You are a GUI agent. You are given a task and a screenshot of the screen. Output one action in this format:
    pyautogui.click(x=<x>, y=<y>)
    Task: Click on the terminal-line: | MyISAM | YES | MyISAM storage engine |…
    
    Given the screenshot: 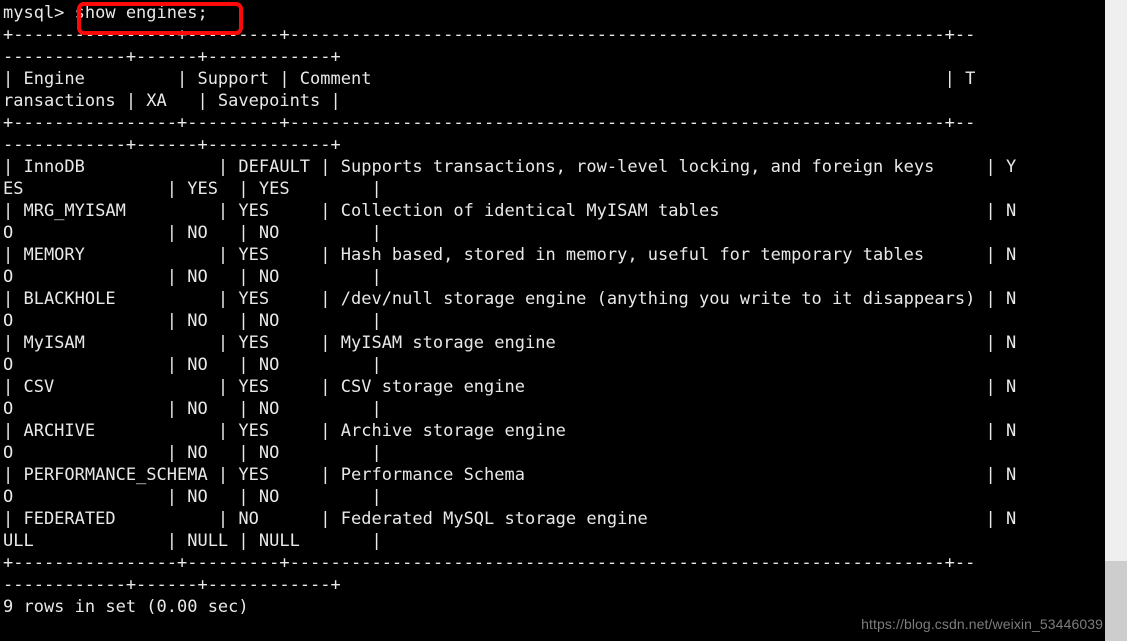 What is the action you would take?
    pyautogui.click(x=510, y=343)
    